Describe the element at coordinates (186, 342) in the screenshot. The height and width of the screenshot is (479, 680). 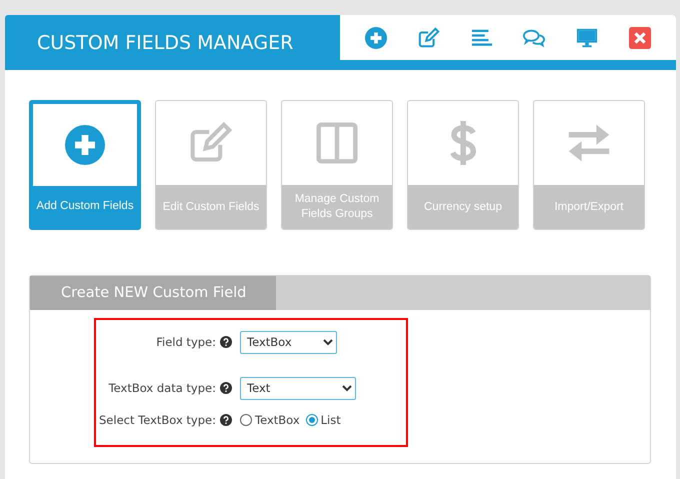
I see `field-label: Field type:` at that location.